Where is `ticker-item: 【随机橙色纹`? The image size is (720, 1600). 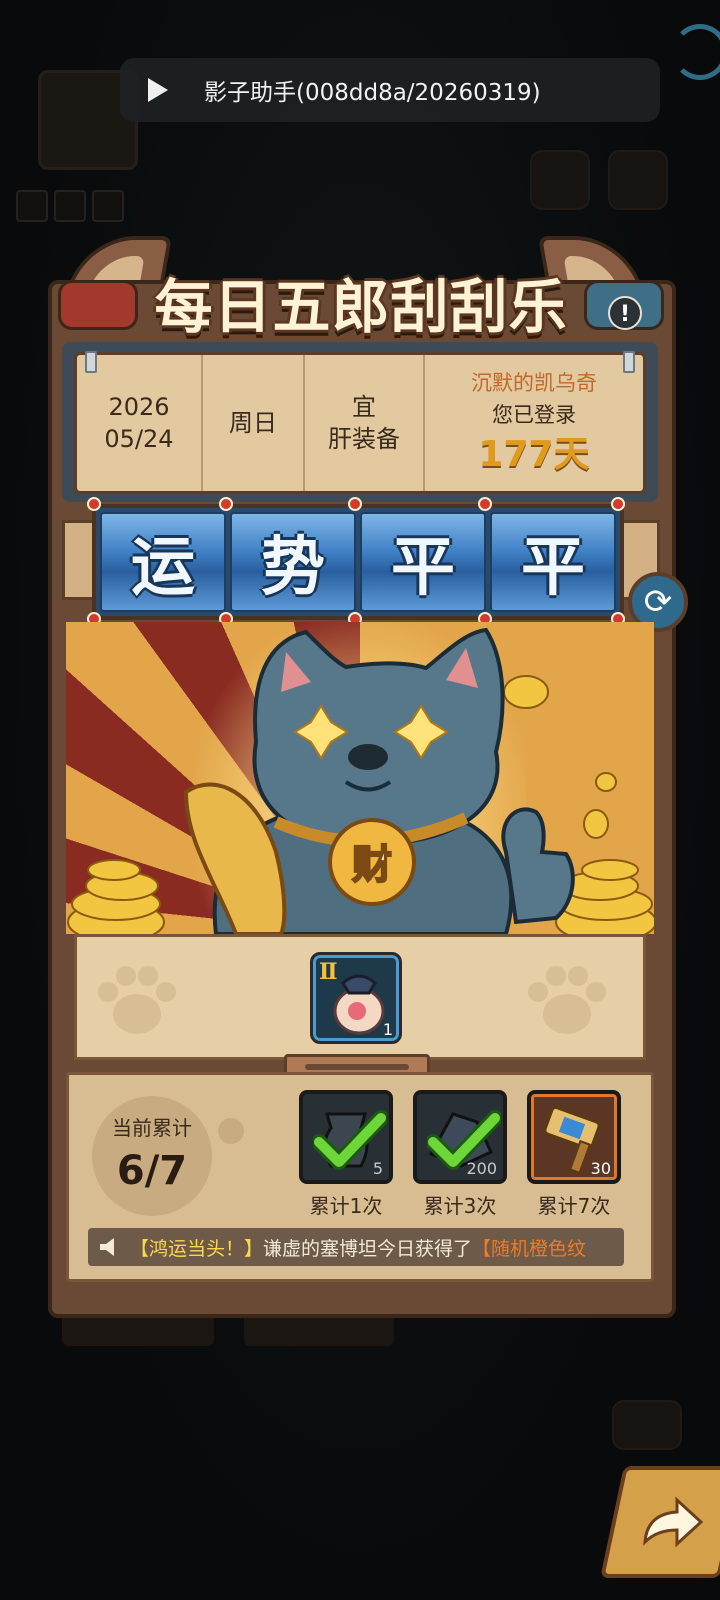
ticker-item: 【随机橙色纹 is located at coordinates (529, 1248).